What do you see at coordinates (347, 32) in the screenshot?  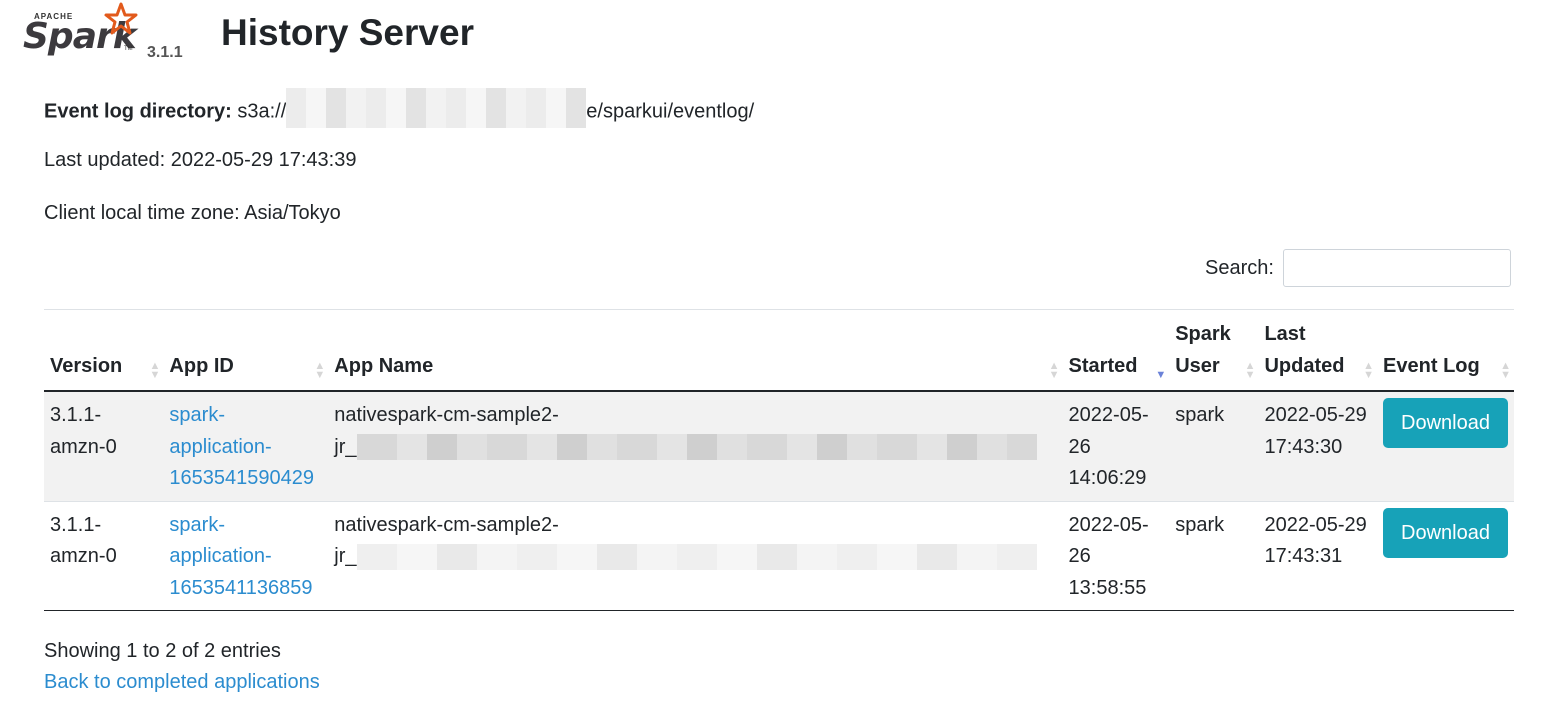 I see `page-title: History Server` at bounding box center [347, 32].